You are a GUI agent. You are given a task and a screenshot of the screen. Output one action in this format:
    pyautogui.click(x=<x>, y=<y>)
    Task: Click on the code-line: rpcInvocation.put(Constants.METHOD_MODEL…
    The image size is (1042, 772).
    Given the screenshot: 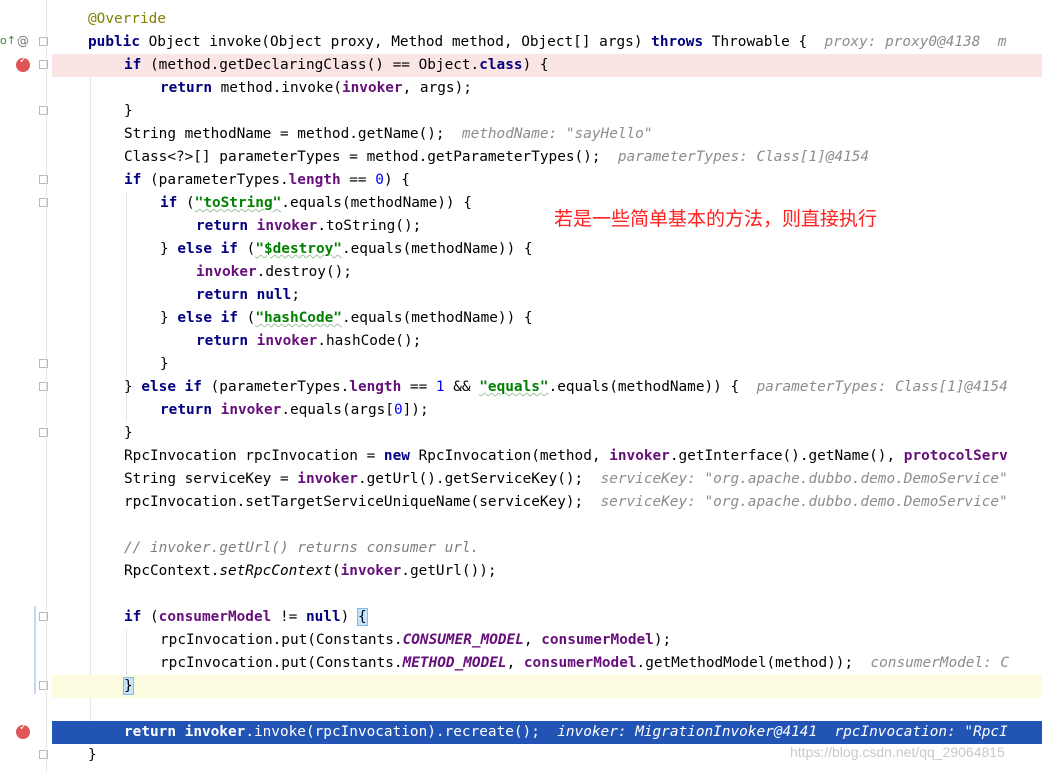 What is the action you would take?
    pyautogui.click(x=547, y=663)
    